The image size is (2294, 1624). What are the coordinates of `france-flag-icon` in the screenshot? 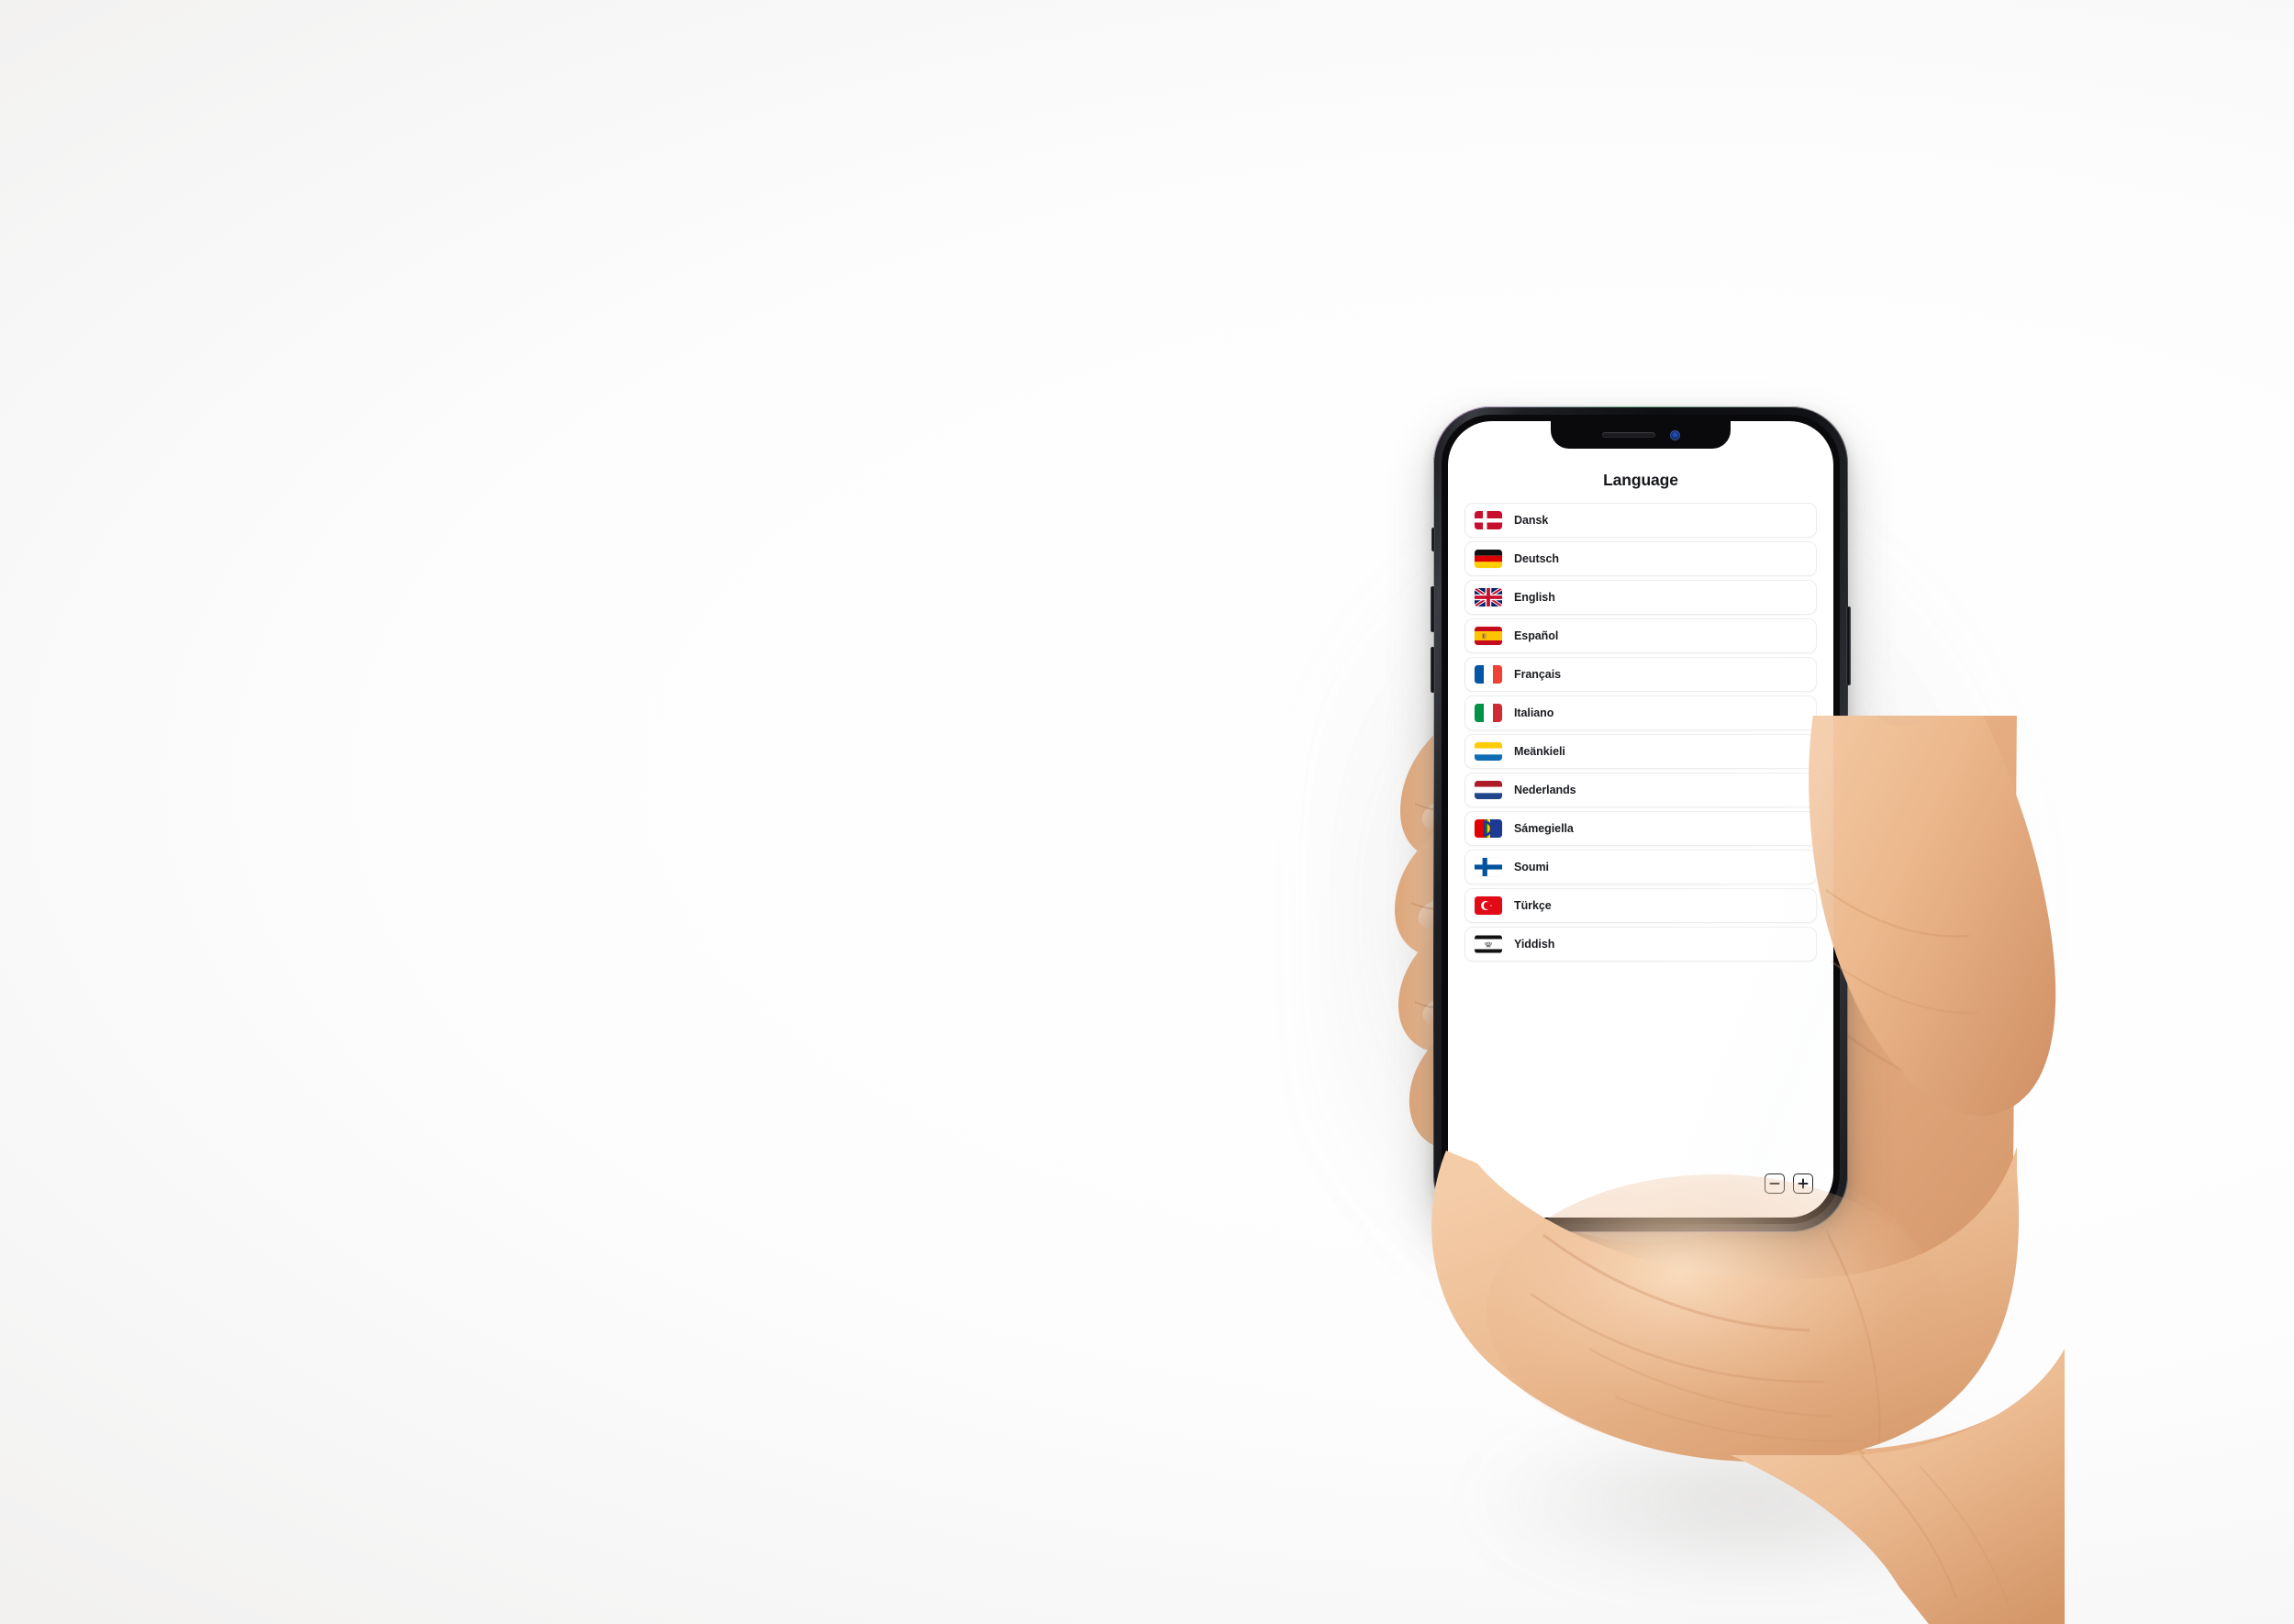 It's located at (1488, 674).